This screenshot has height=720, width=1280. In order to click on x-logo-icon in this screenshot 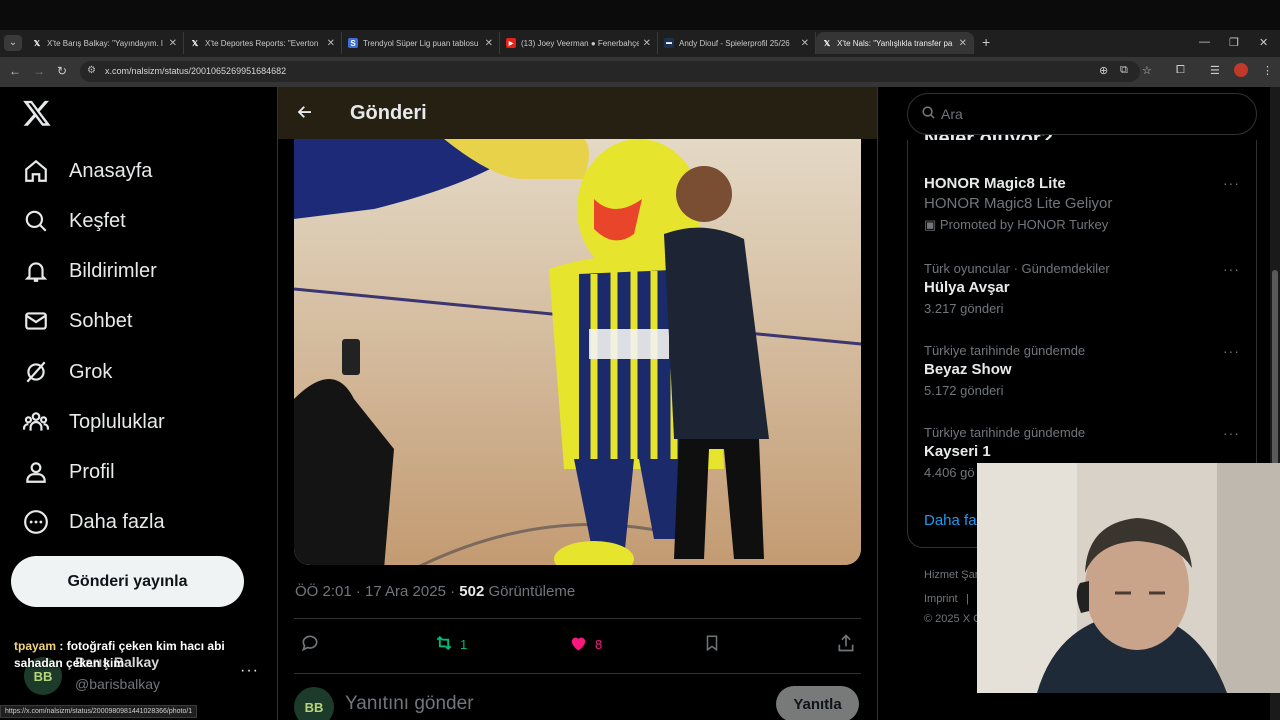, I will do `click(37, 113)`.